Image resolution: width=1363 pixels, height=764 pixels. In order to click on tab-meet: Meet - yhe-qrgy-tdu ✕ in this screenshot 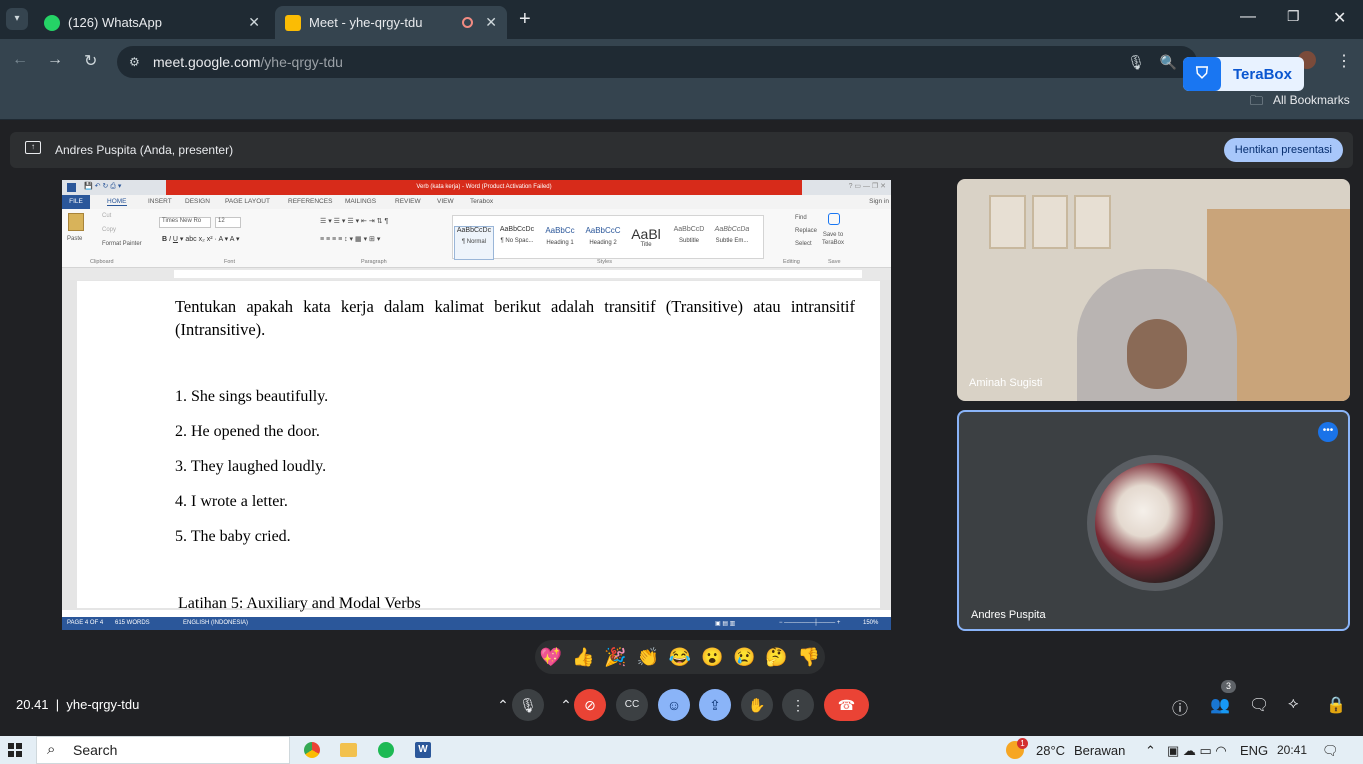, I will do `click(391, 22)`.